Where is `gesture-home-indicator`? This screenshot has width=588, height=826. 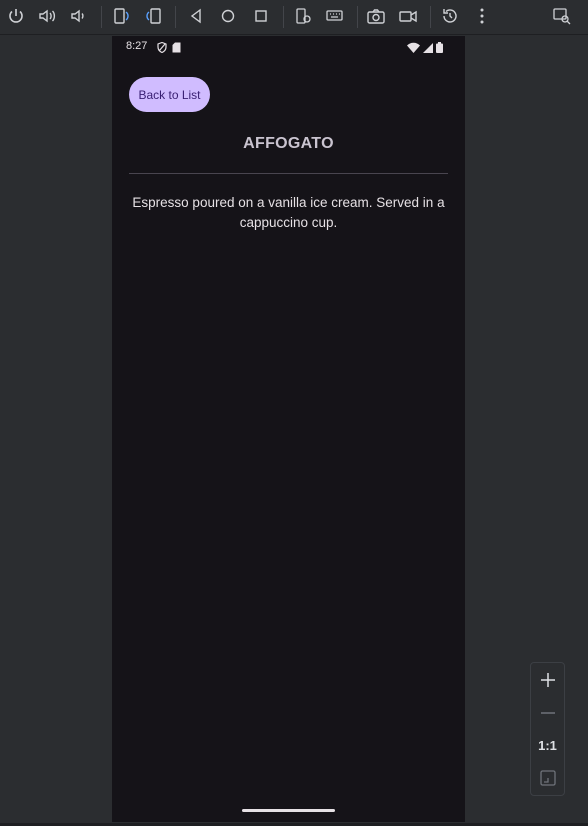
gesture-home-indicator is located at coordinates (288, 810).